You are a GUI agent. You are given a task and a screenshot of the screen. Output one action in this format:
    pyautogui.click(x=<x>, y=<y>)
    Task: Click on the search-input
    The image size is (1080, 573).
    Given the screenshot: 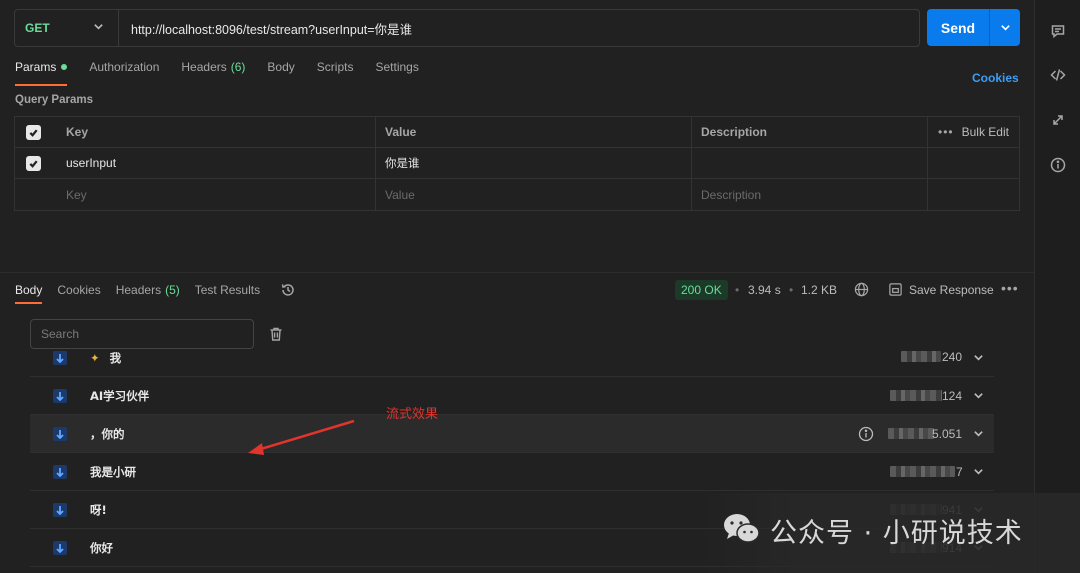 What is the action you would take?
    pyautogui.click(x=142, y=334)
    